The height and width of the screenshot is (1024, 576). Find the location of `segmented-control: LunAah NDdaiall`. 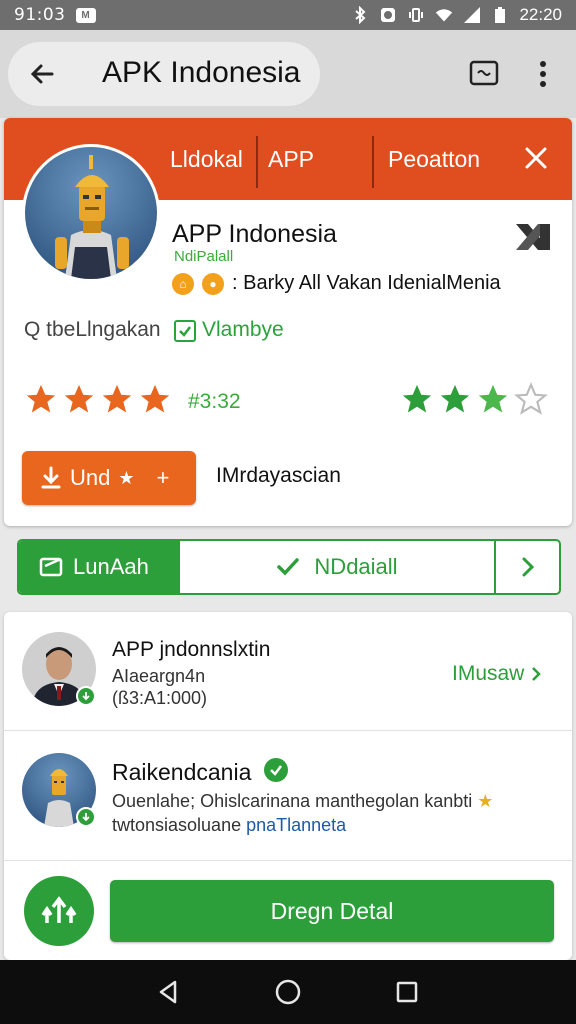

segmented-control: LunAah NDdaiall is located at coordinates (289, 567).